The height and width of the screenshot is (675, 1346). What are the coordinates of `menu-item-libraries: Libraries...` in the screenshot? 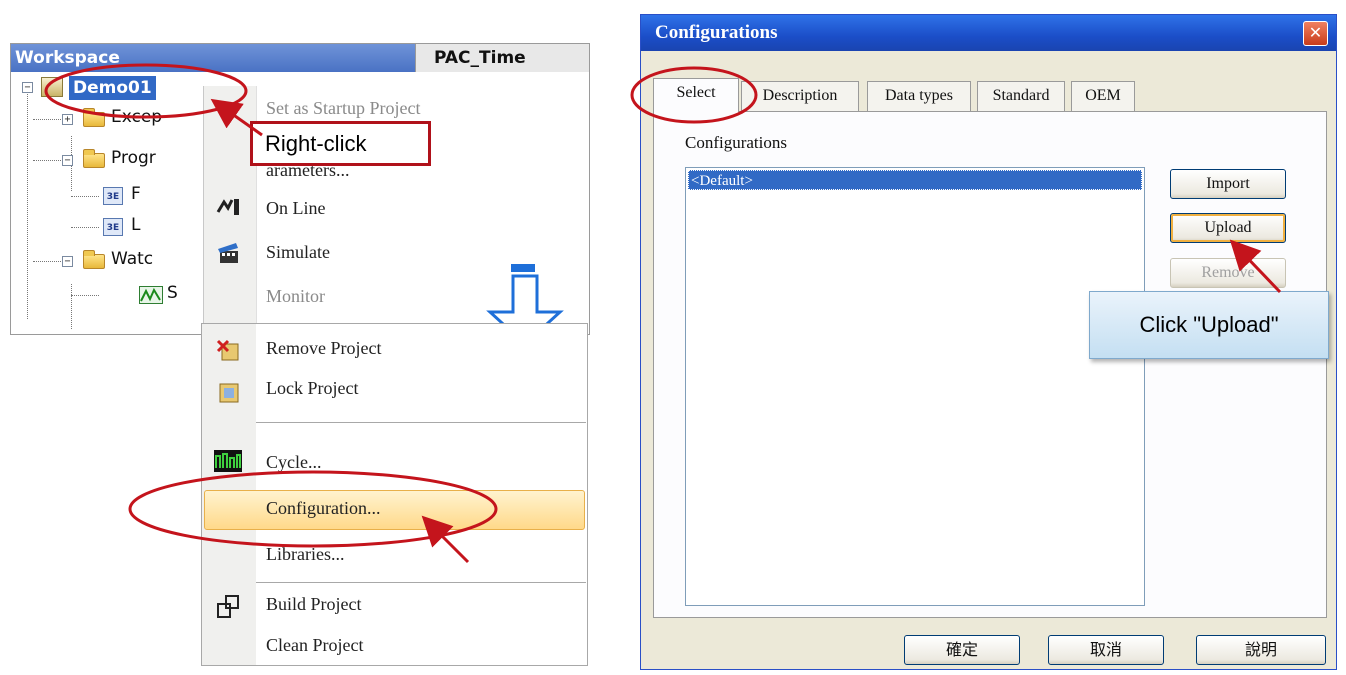 It's located at (305, 554).